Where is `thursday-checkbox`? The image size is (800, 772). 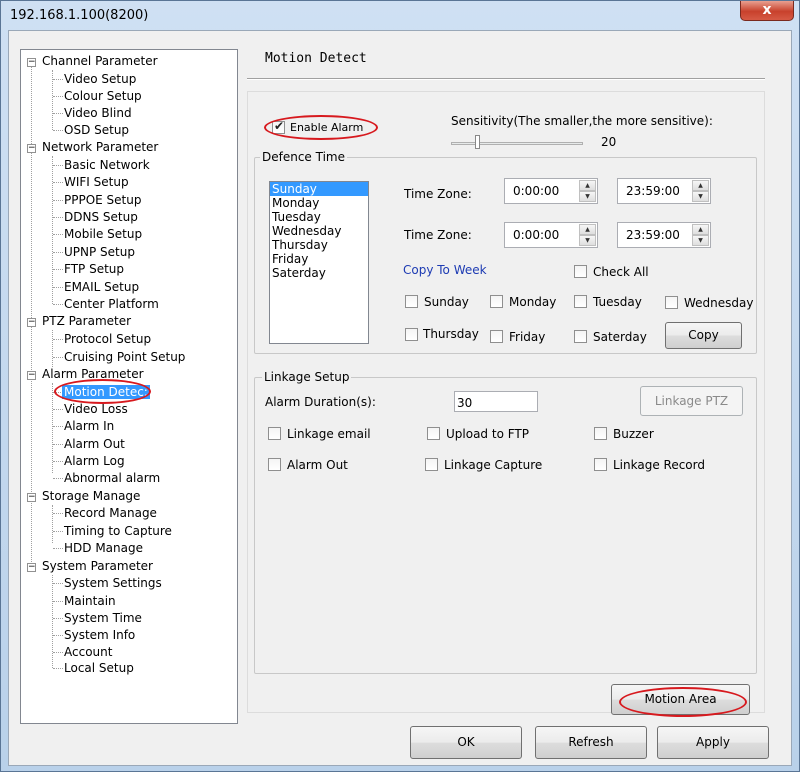 thursday-checkbox is located at coordinates (411, 334).